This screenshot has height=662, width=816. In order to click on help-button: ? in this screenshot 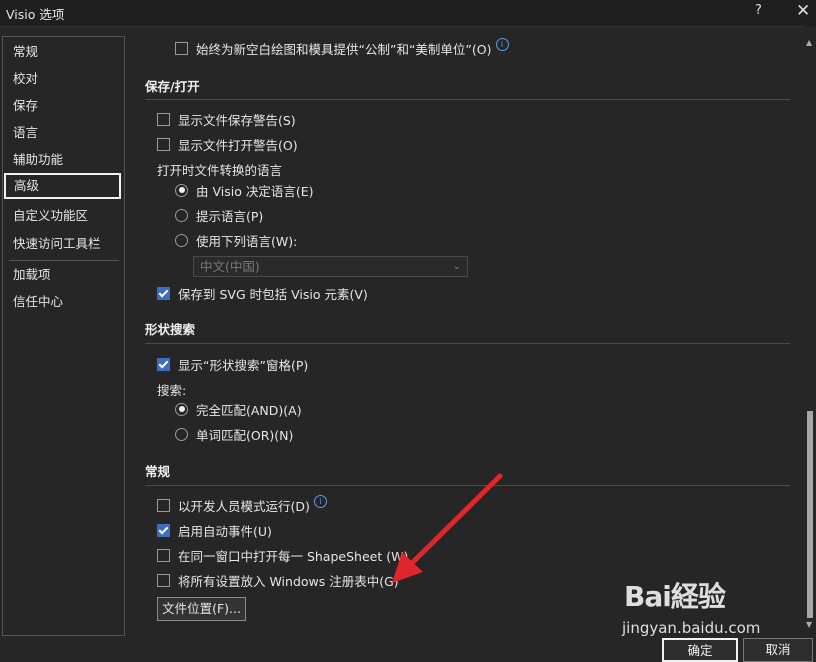, I will do `click(758, 10)`.